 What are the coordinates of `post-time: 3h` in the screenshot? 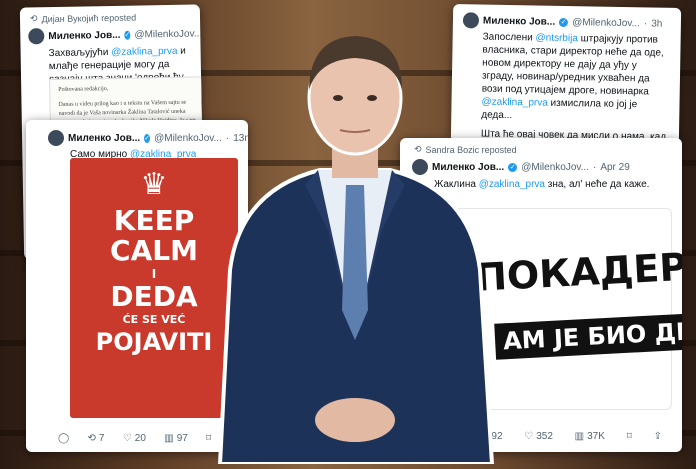 It's located at (656, 23).